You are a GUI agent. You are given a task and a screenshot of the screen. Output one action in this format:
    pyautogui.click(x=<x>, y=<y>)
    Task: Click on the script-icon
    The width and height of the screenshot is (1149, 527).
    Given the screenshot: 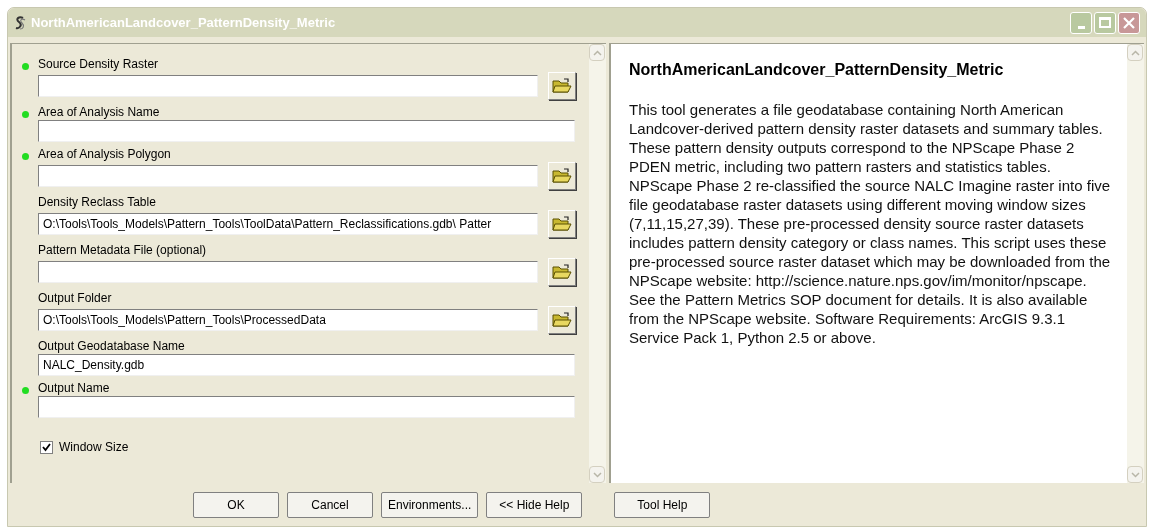 What is the action you would take?
    pyautogui.click(x=20, y=22)
    